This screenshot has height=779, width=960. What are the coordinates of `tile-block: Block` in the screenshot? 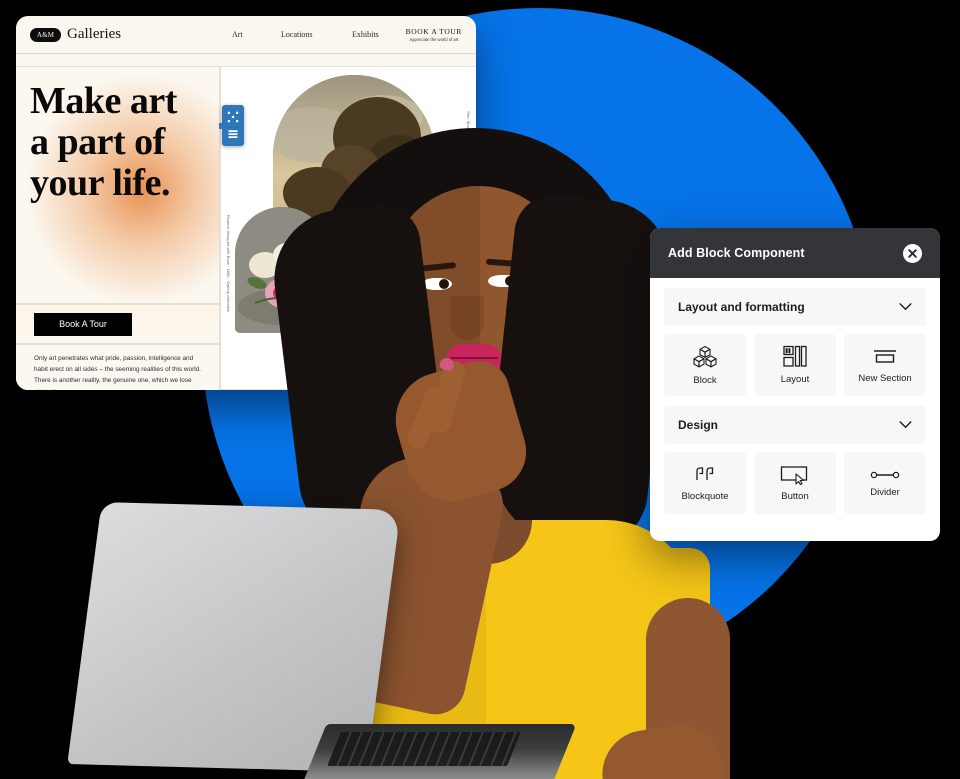 It's located at (705, 365).